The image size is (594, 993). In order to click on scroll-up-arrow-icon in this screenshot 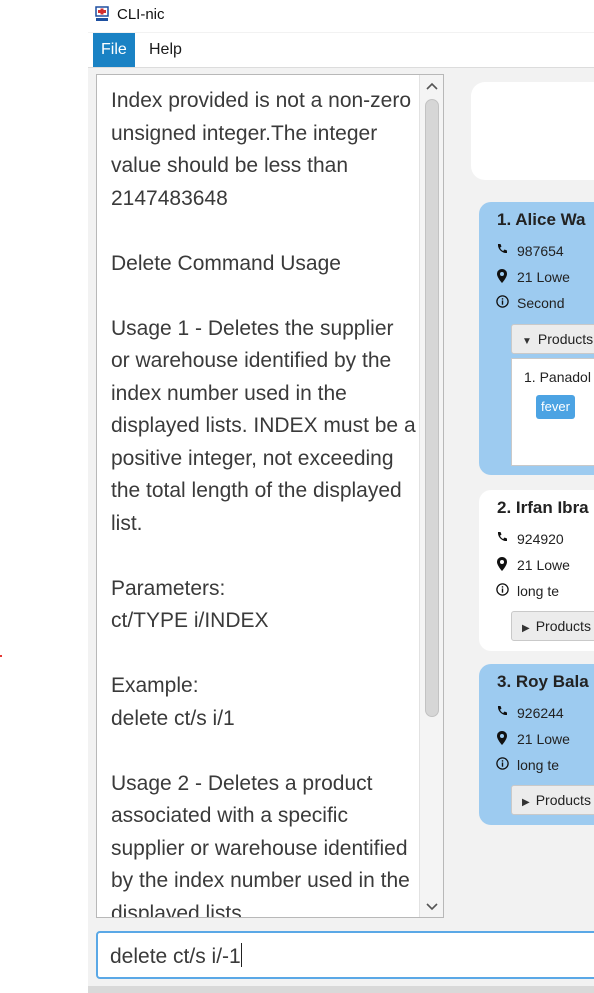, I will do `click(432, 87)`.